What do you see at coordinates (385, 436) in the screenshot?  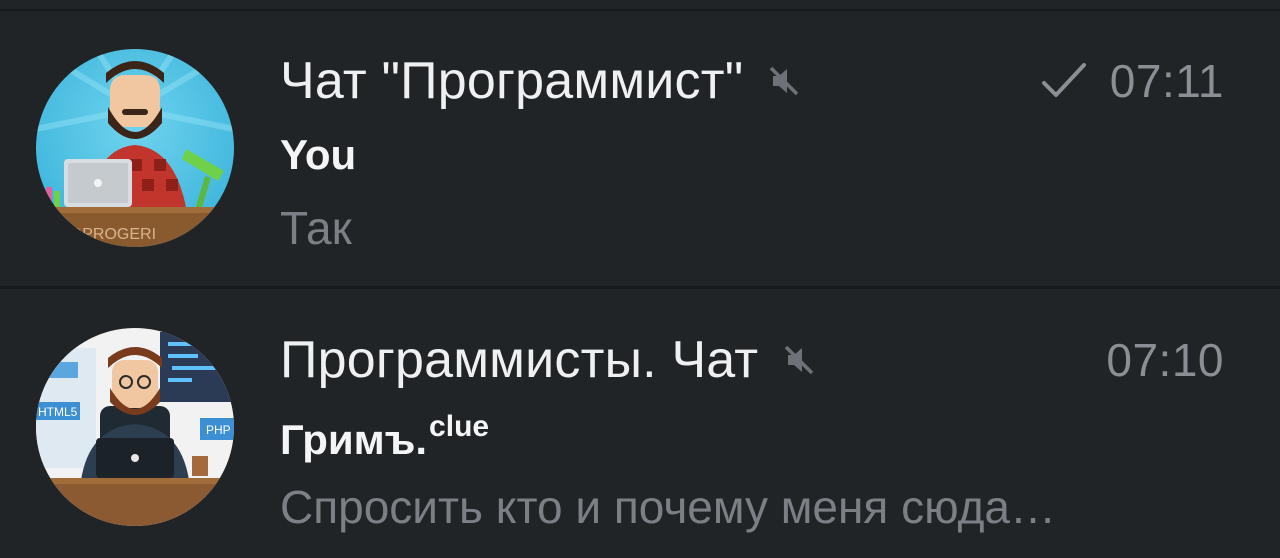 I see `sender-name: Гримъ.clue` at bounding box center [385, 436].